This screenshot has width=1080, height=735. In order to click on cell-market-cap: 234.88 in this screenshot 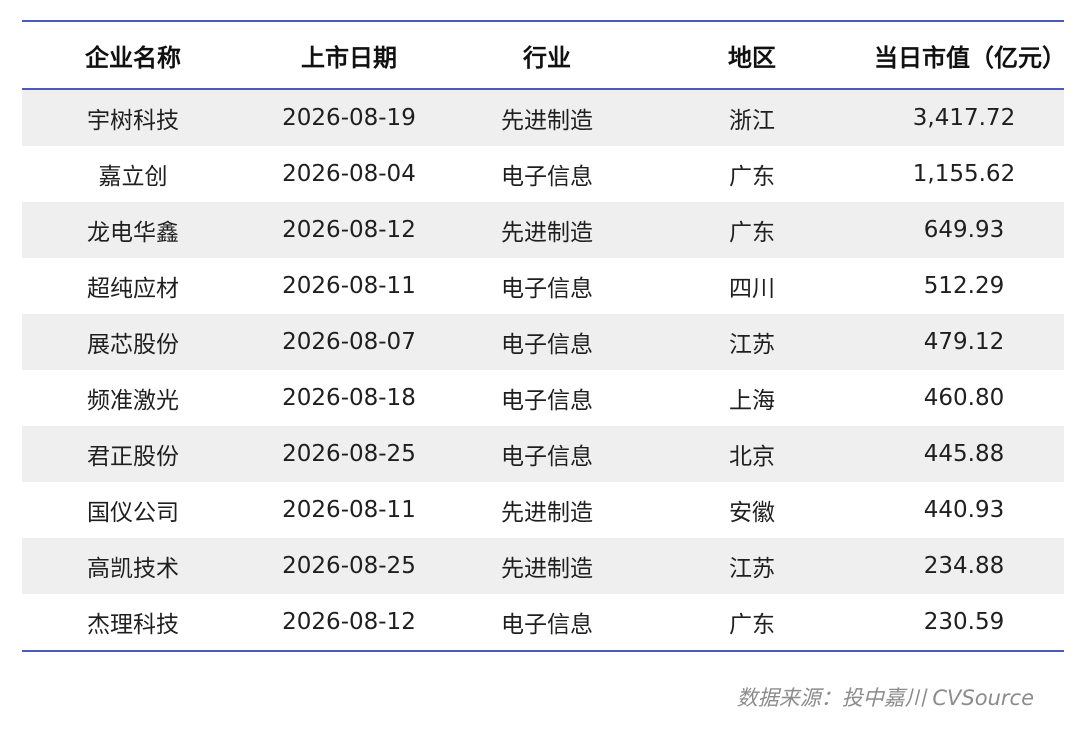, I will do `click(964, 566)`.